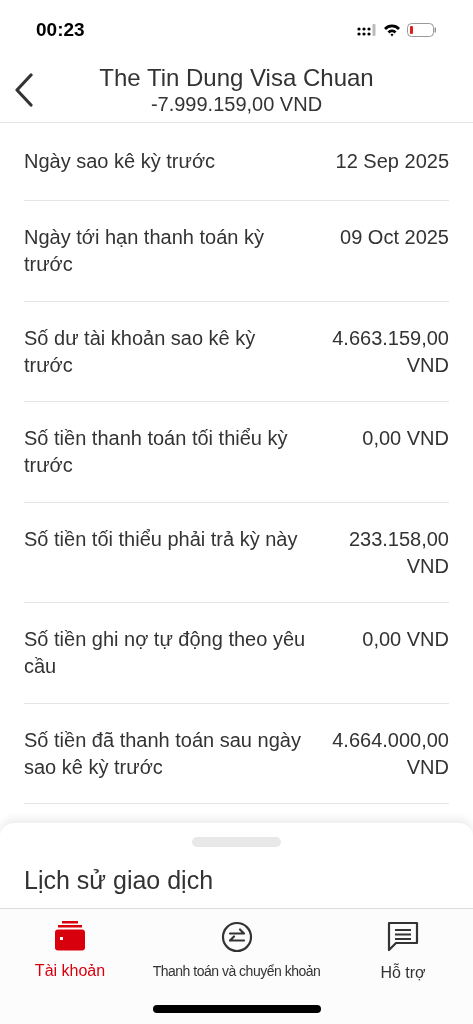 This screenshot has width=473, height=1024. I want to click on nav-tab: Thanh toán và chuyển khoản, so click(236, 953).